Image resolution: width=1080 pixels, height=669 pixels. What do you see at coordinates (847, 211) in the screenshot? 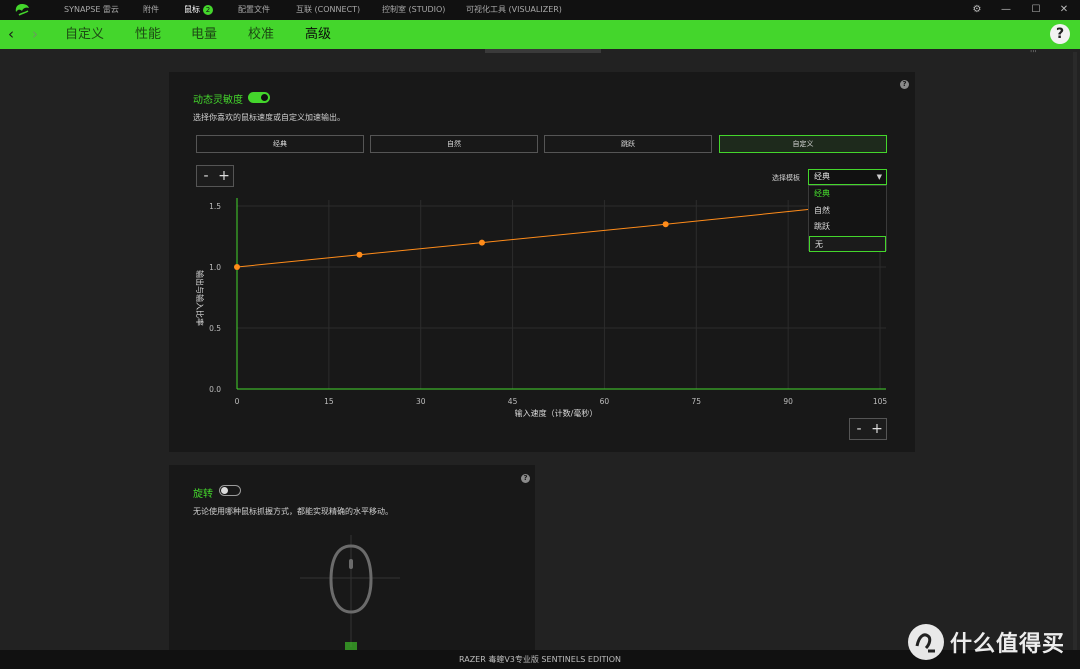
I see `template-option-natural: 自然` at bounding box center [847, 211].